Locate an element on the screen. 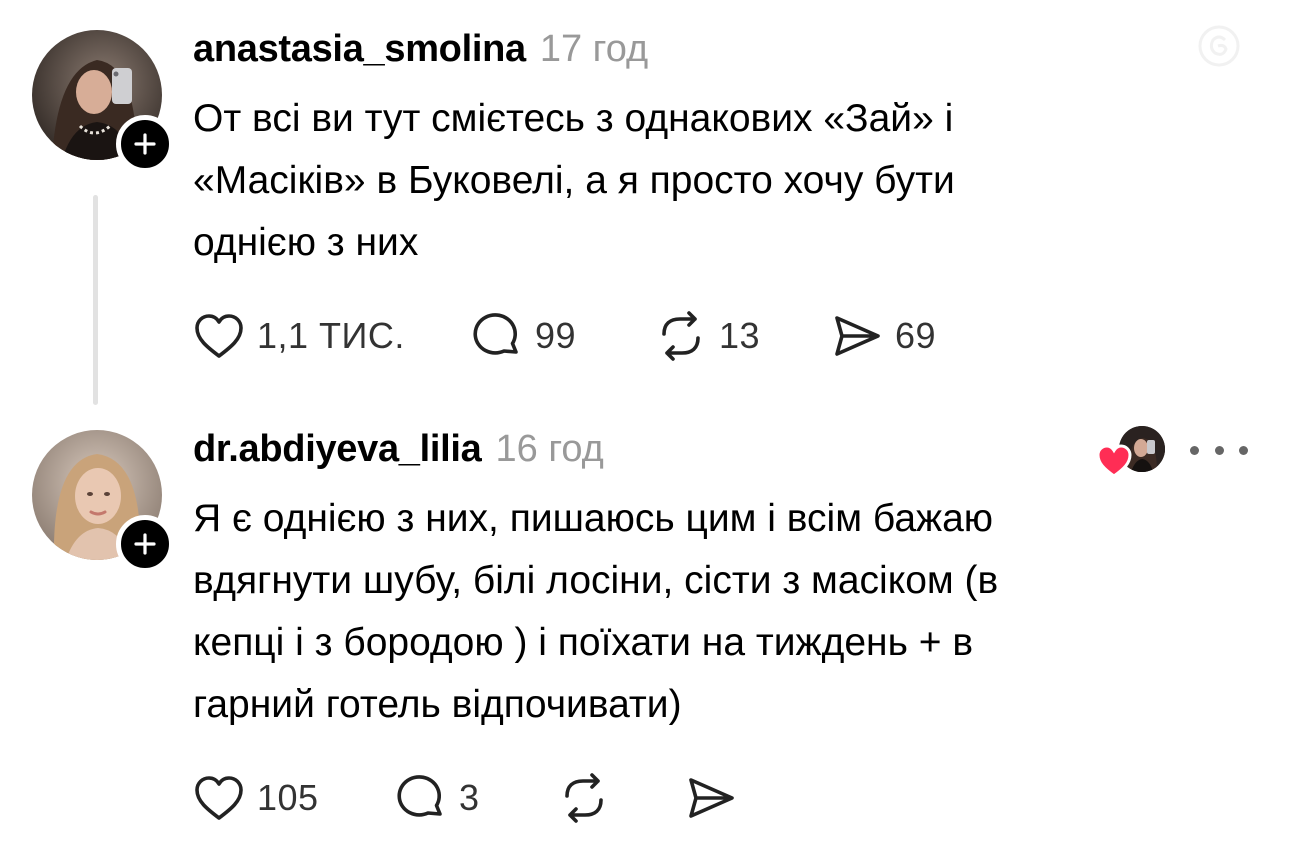  post-actions: 1,1 тис. 99 13 69 is located at coordinates (564, 336).